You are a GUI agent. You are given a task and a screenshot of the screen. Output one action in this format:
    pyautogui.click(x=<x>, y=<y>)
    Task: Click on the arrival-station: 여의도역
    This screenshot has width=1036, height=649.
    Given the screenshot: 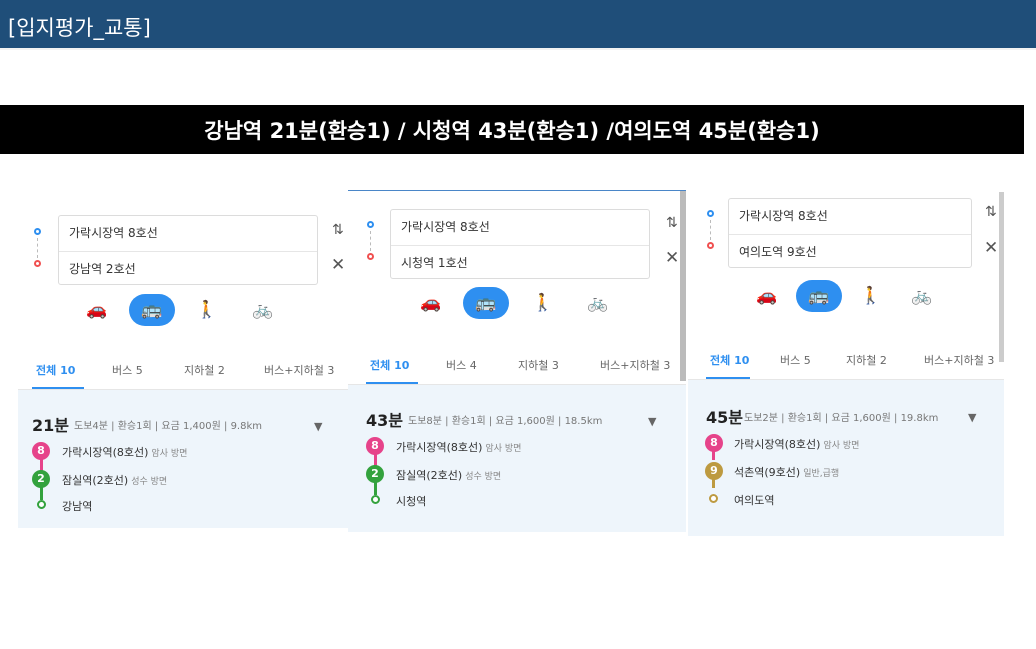 What is the action you would take?
    pyautogui.click(x=754, y=500)
    